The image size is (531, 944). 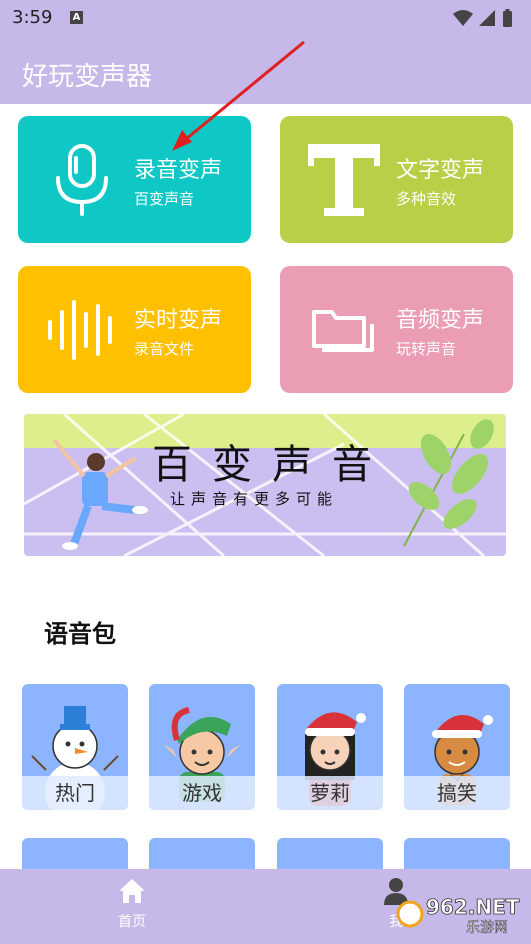 What do you see at coordinates (164, 349) in the screenshot?
I see `card-subtitle: 录音文件` at bounding box center [164, 349].